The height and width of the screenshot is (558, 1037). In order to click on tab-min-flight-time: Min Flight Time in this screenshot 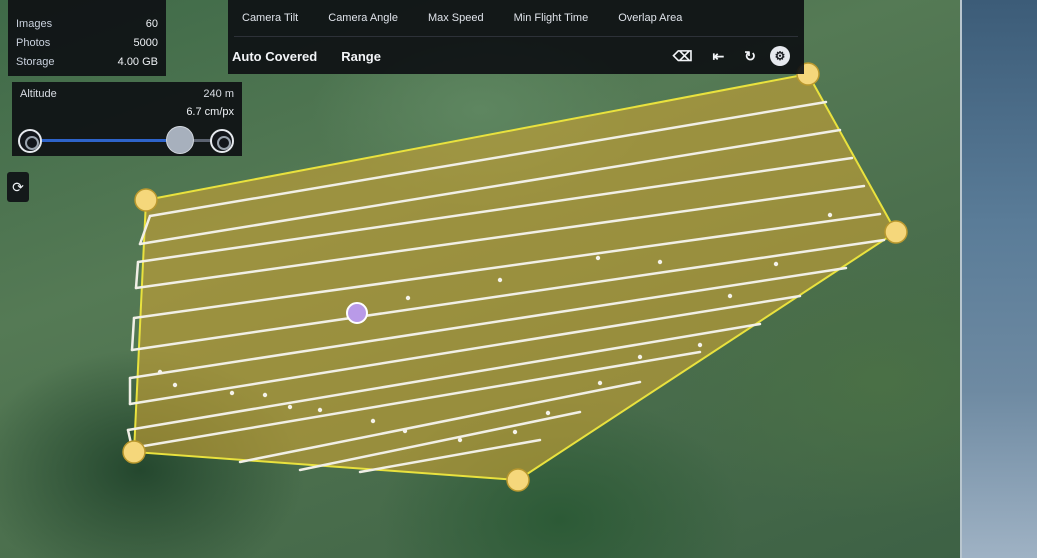, I will do `click(551, 18)`.